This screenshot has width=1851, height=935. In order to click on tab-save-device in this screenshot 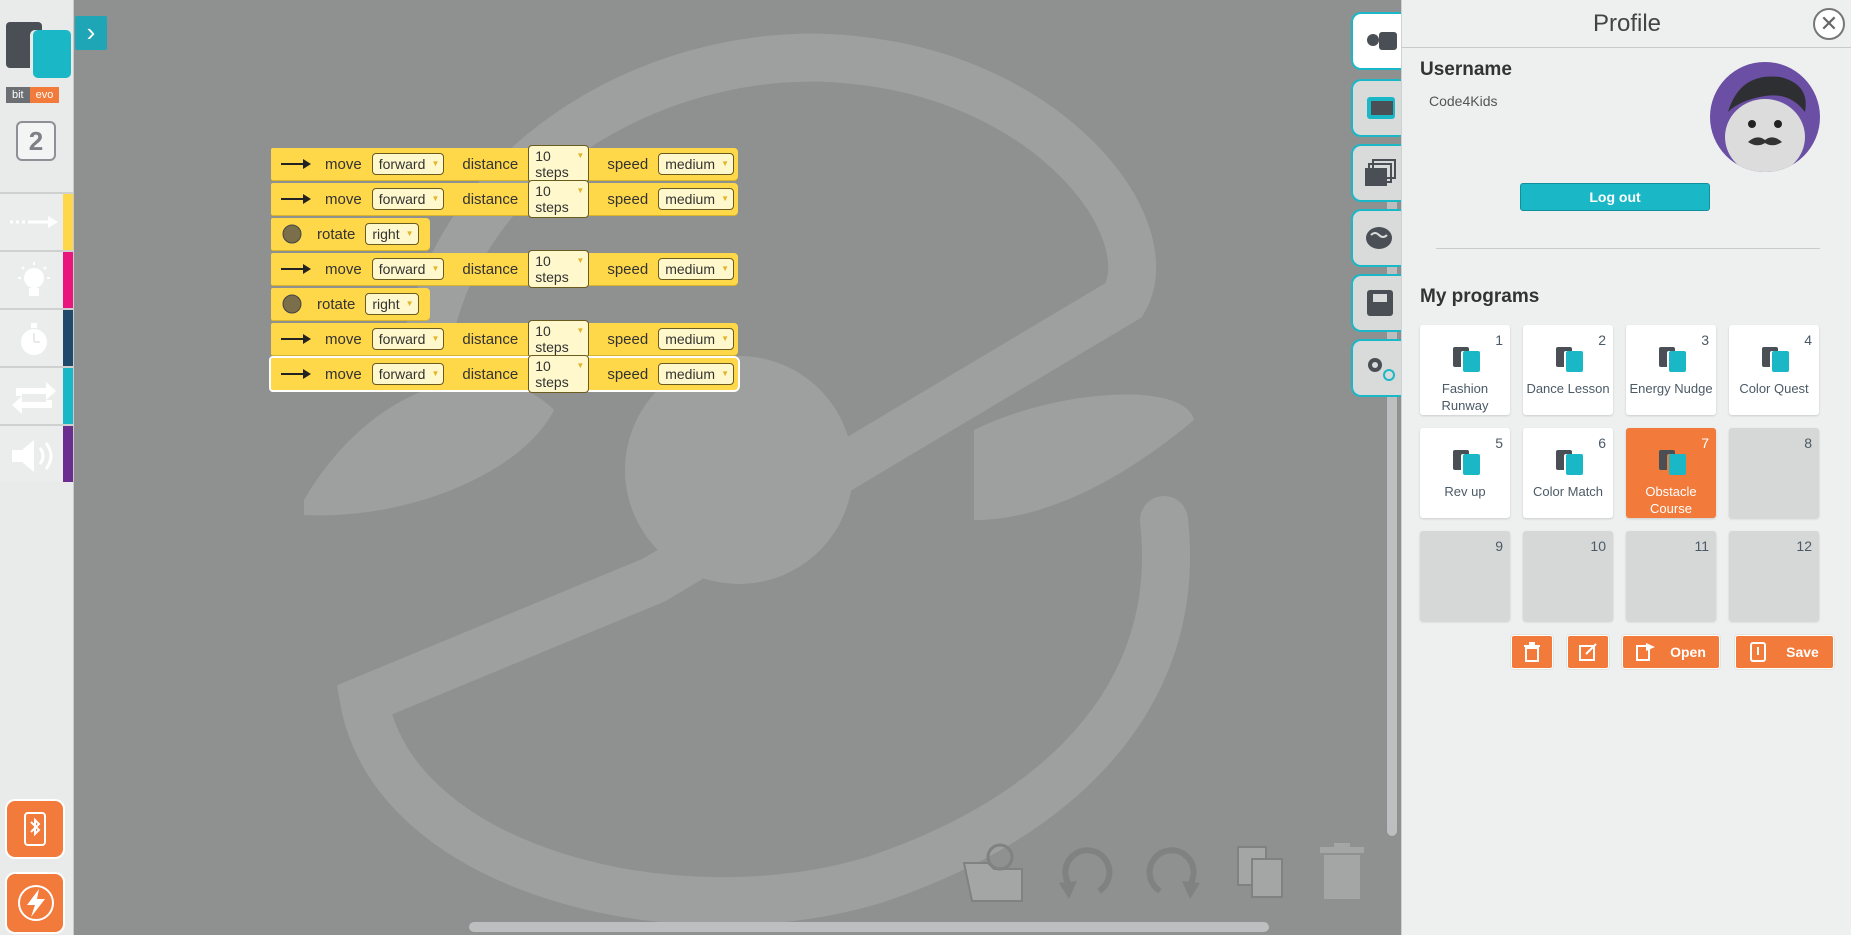, I will do `click(1378, 303)`.